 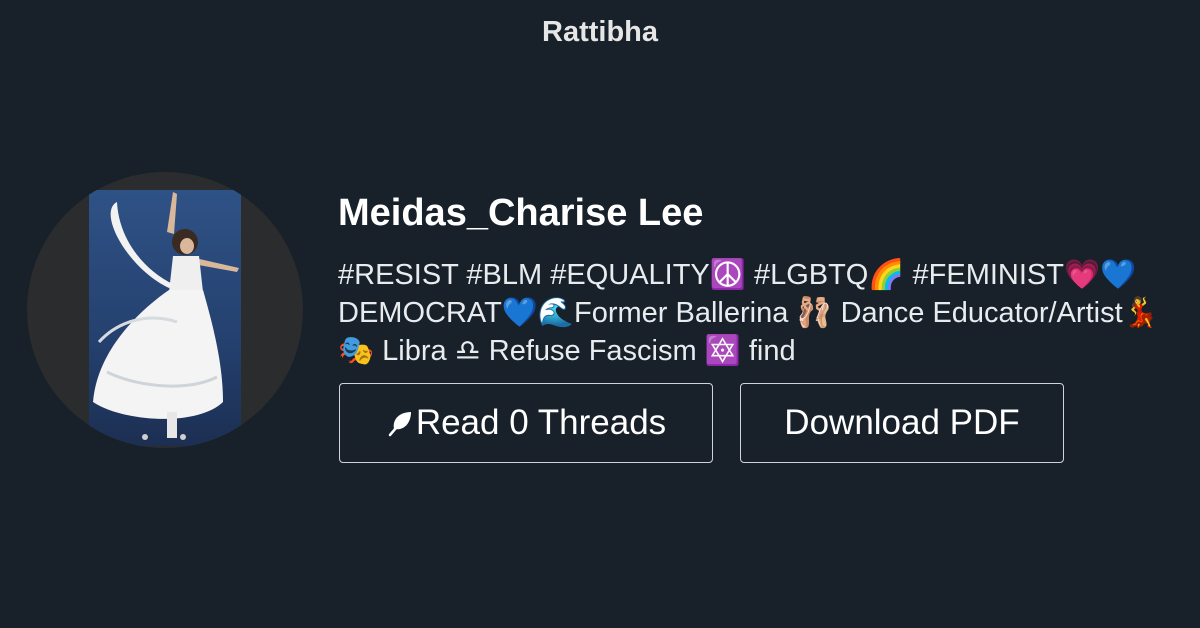 I want to click on download-pdf-button: Download PDF, so click(x=902, y=423).